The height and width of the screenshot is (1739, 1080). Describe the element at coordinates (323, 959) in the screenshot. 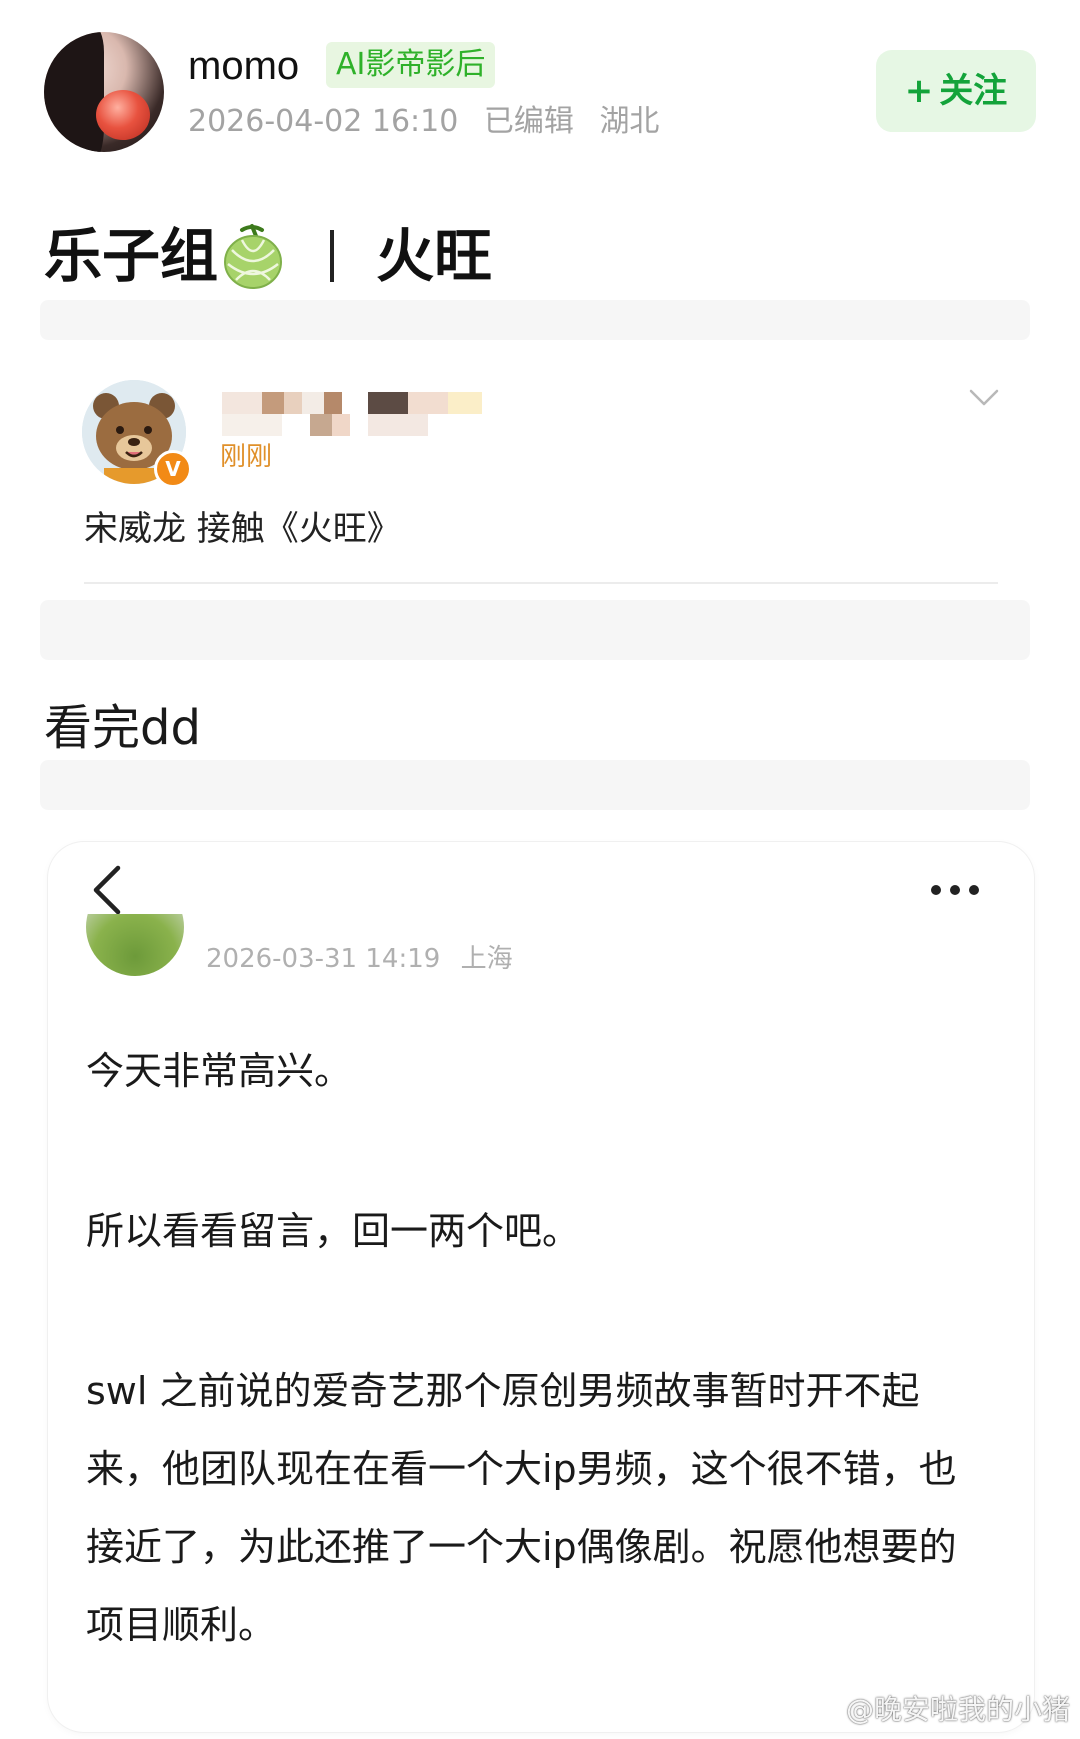

I see `screenshot-date: 2026-03-31 14:19` at that location.